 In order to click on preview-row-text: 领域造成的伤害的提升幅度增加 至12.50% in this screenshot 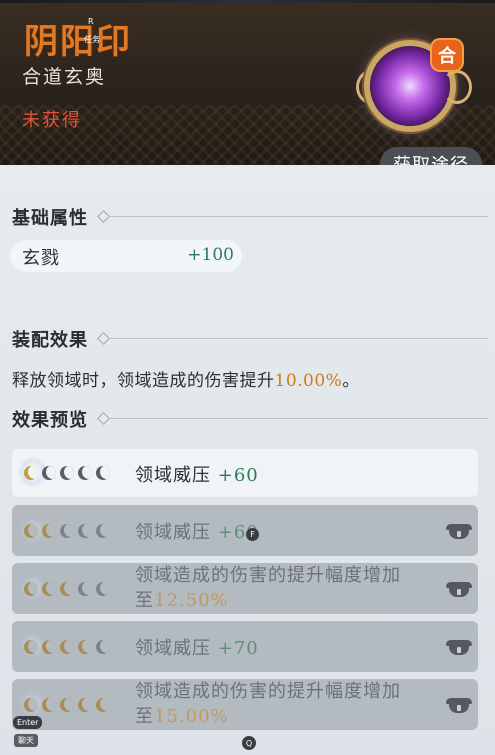, I will do `click(268, 588)`.